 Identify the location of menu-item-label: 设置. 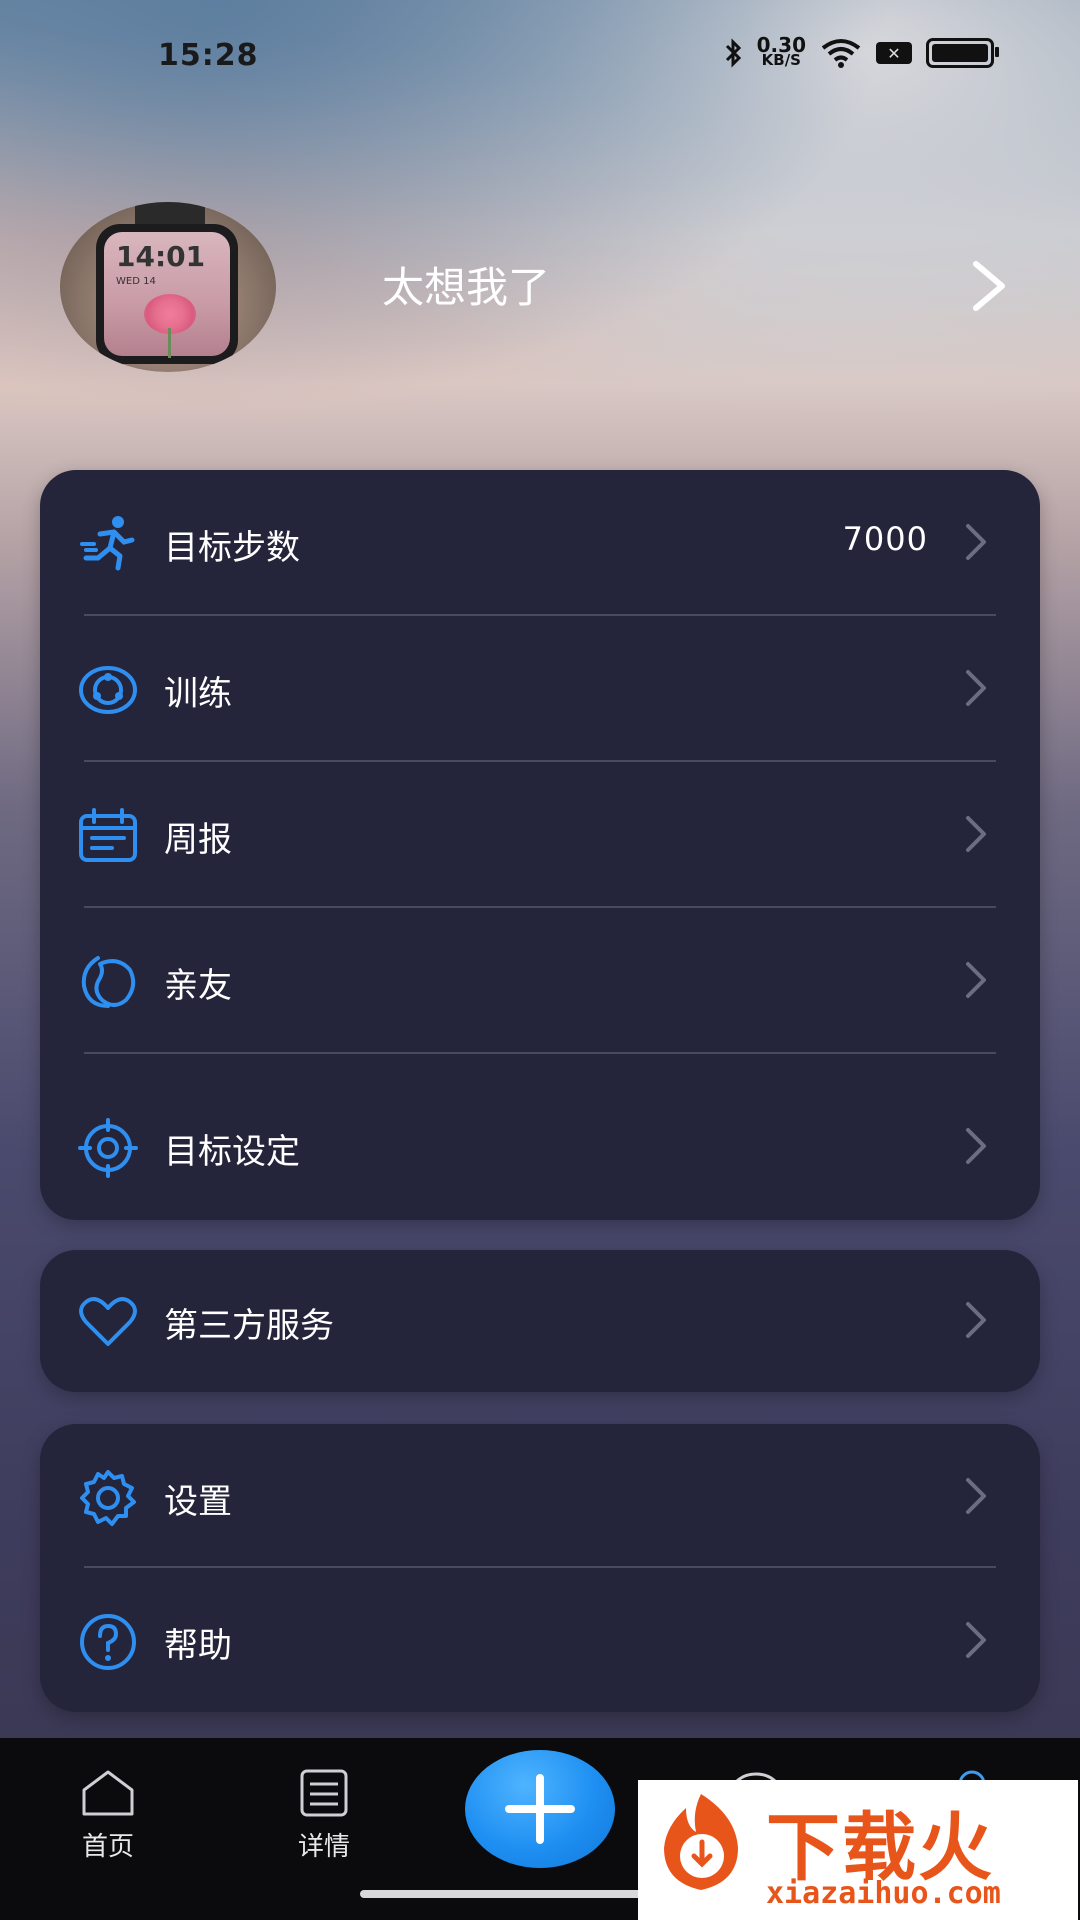
(198, 1502).